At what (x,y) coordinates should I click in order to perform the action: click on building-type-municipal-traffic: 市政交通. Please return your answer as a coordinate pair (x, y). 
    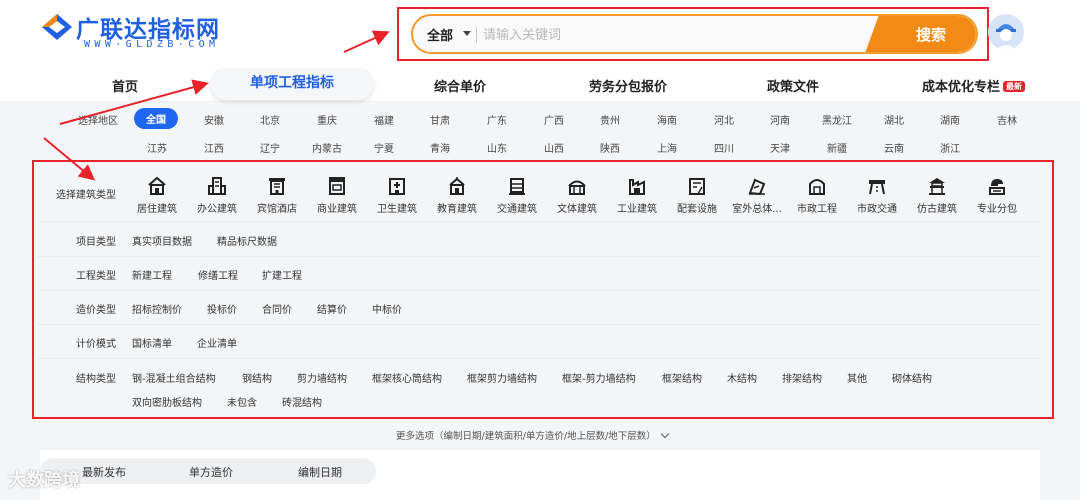
    Looking at the image, I should click on (877, 196).